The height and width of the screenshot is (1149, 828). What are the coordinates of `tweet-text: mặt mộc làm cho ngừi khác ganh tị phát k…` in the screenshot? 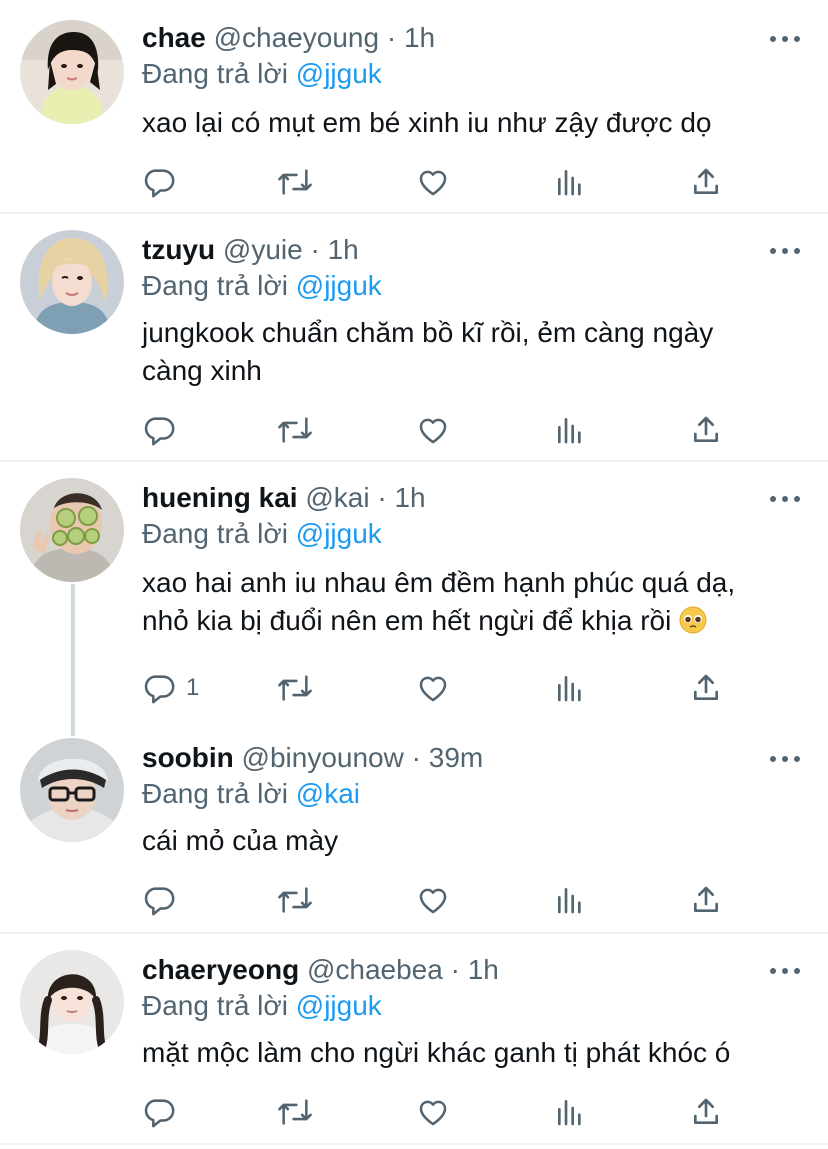 It's located at (436, 1052).